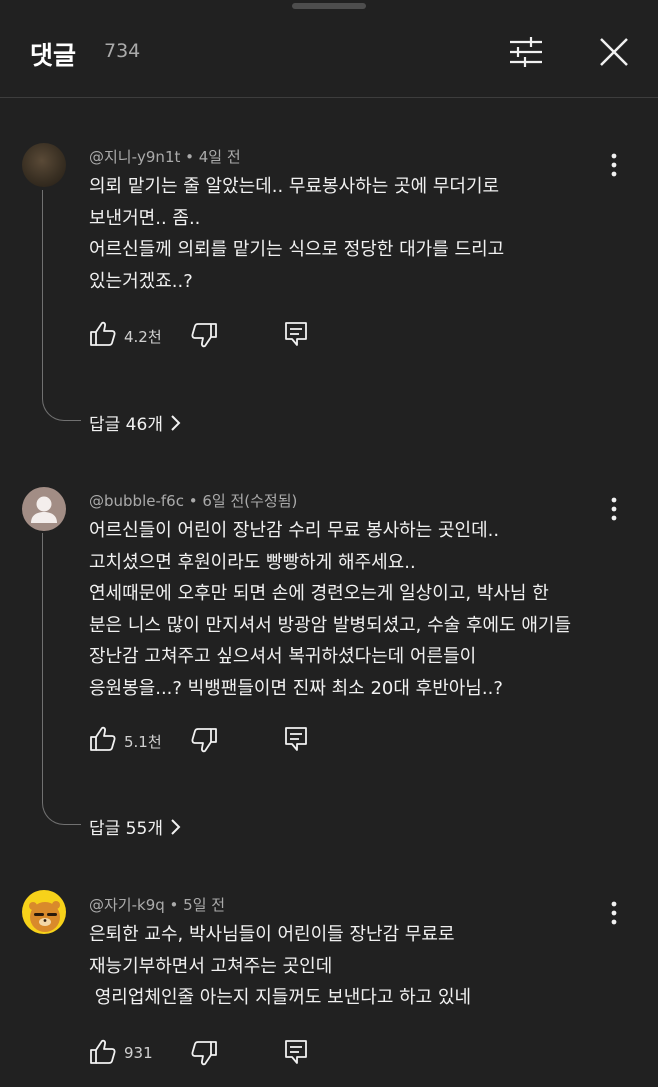 Image resolution: width=658 pixels, height=1087 pixels. I want to click on comment-meta: @bubble-f6c • 6일 전(수정됨), so click(193, 501).